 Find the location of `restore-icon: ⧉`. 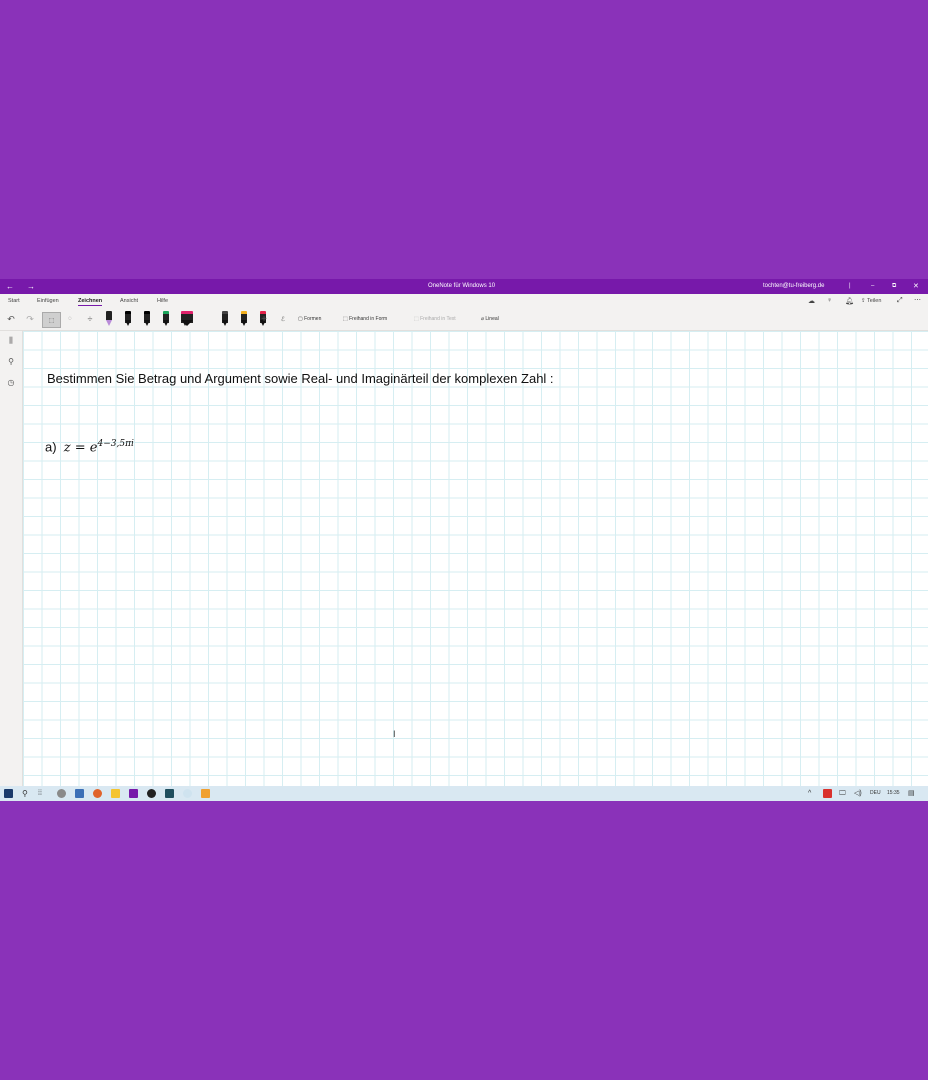

restore-icon: ⧉ is located at coordinates (894, 286).